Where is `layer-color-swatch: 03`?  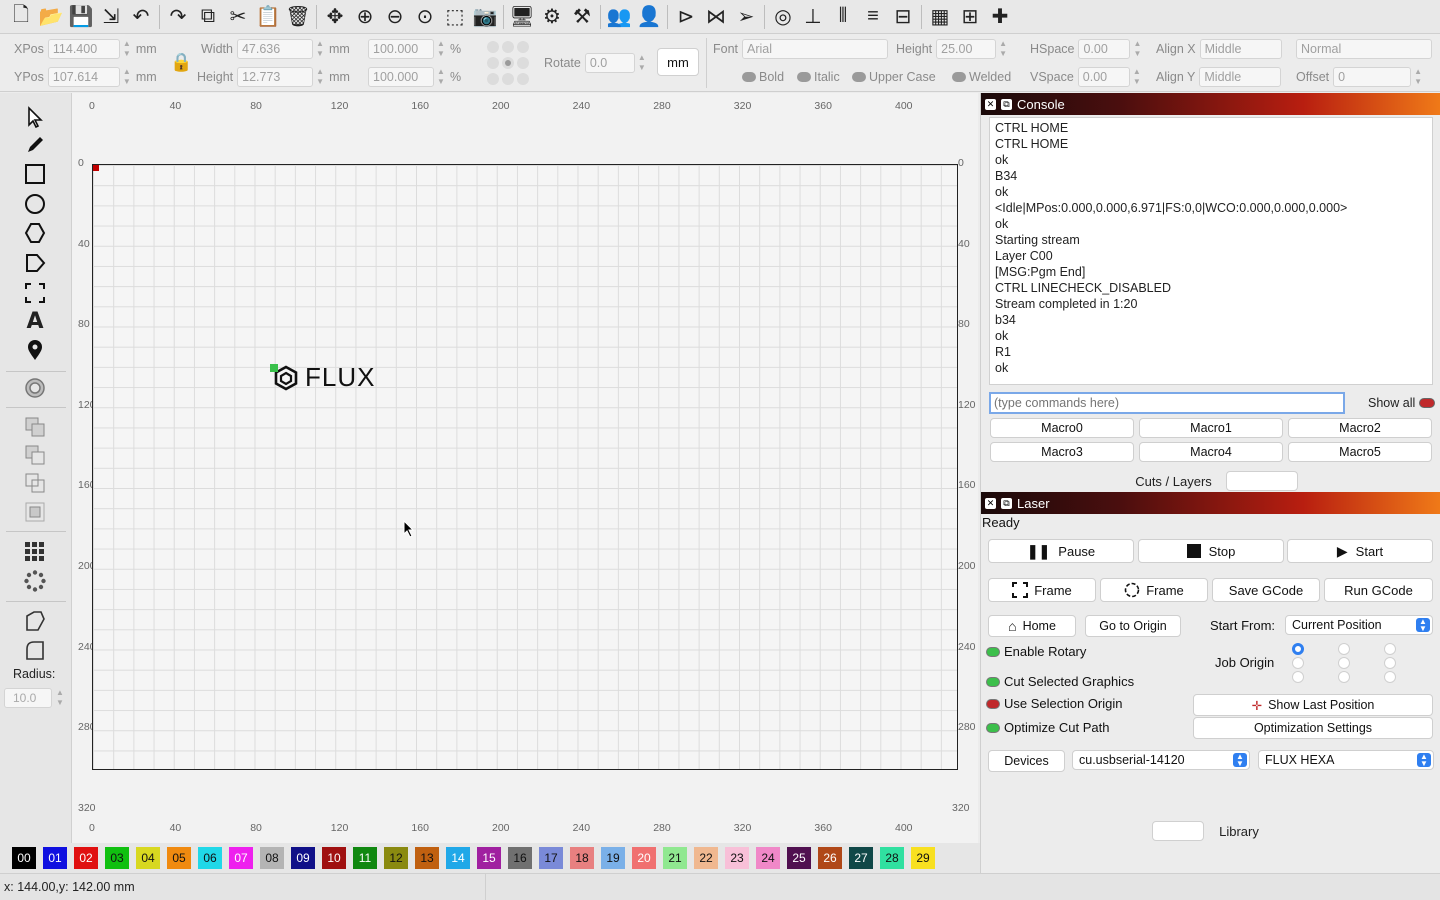
layer-color-swatch: 03 is located at coordinates (117, 858).